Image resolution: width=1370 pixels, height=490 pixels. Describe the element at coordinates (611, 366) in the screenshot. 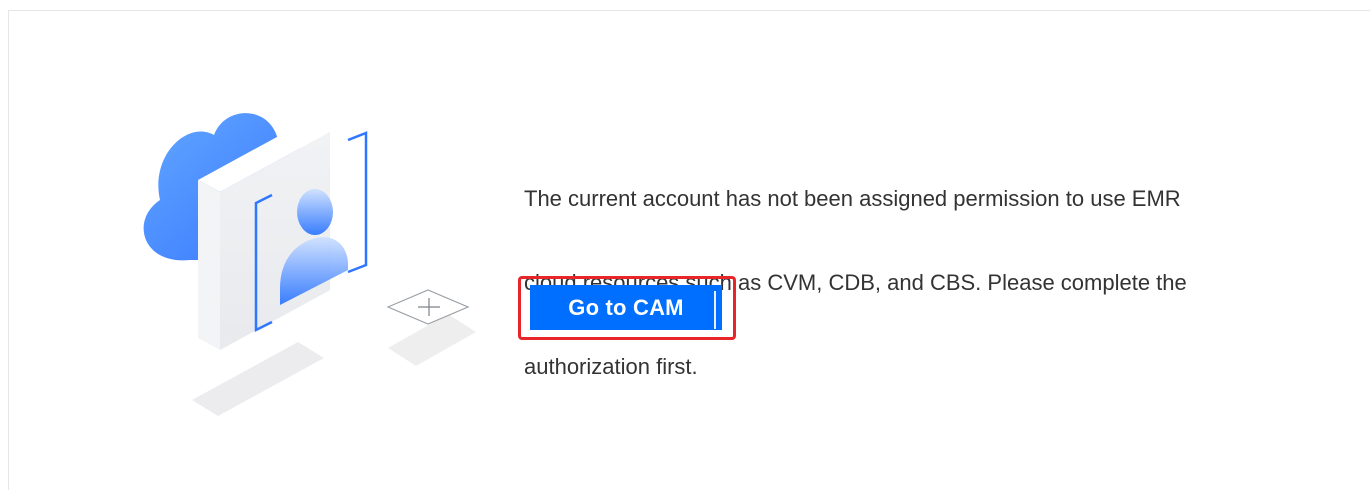

I see `notice-line-3: authorization first.` at that location.